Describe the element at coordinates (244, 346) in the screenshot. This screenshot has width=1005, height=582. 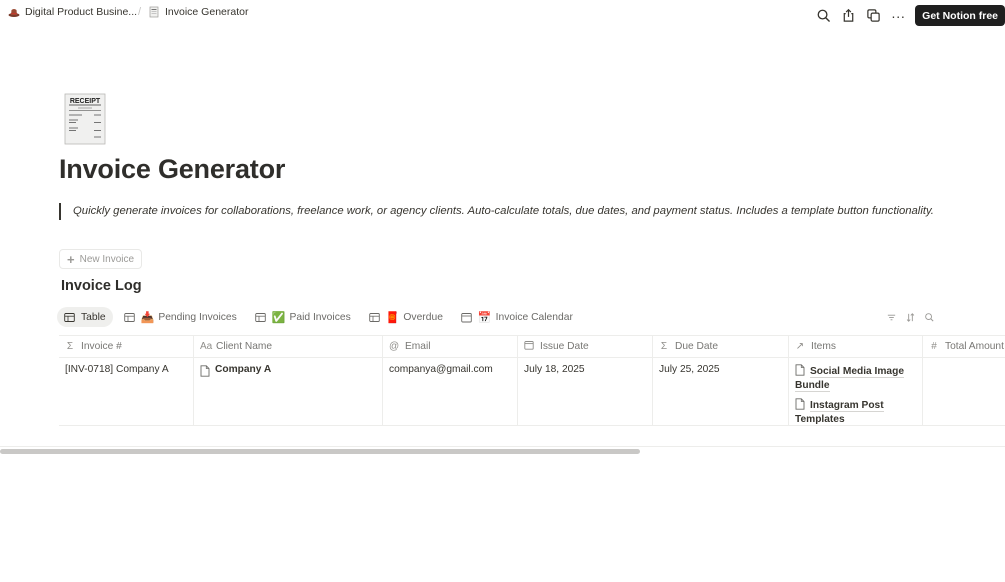
I see `column-header-label: Client Name` at that location.